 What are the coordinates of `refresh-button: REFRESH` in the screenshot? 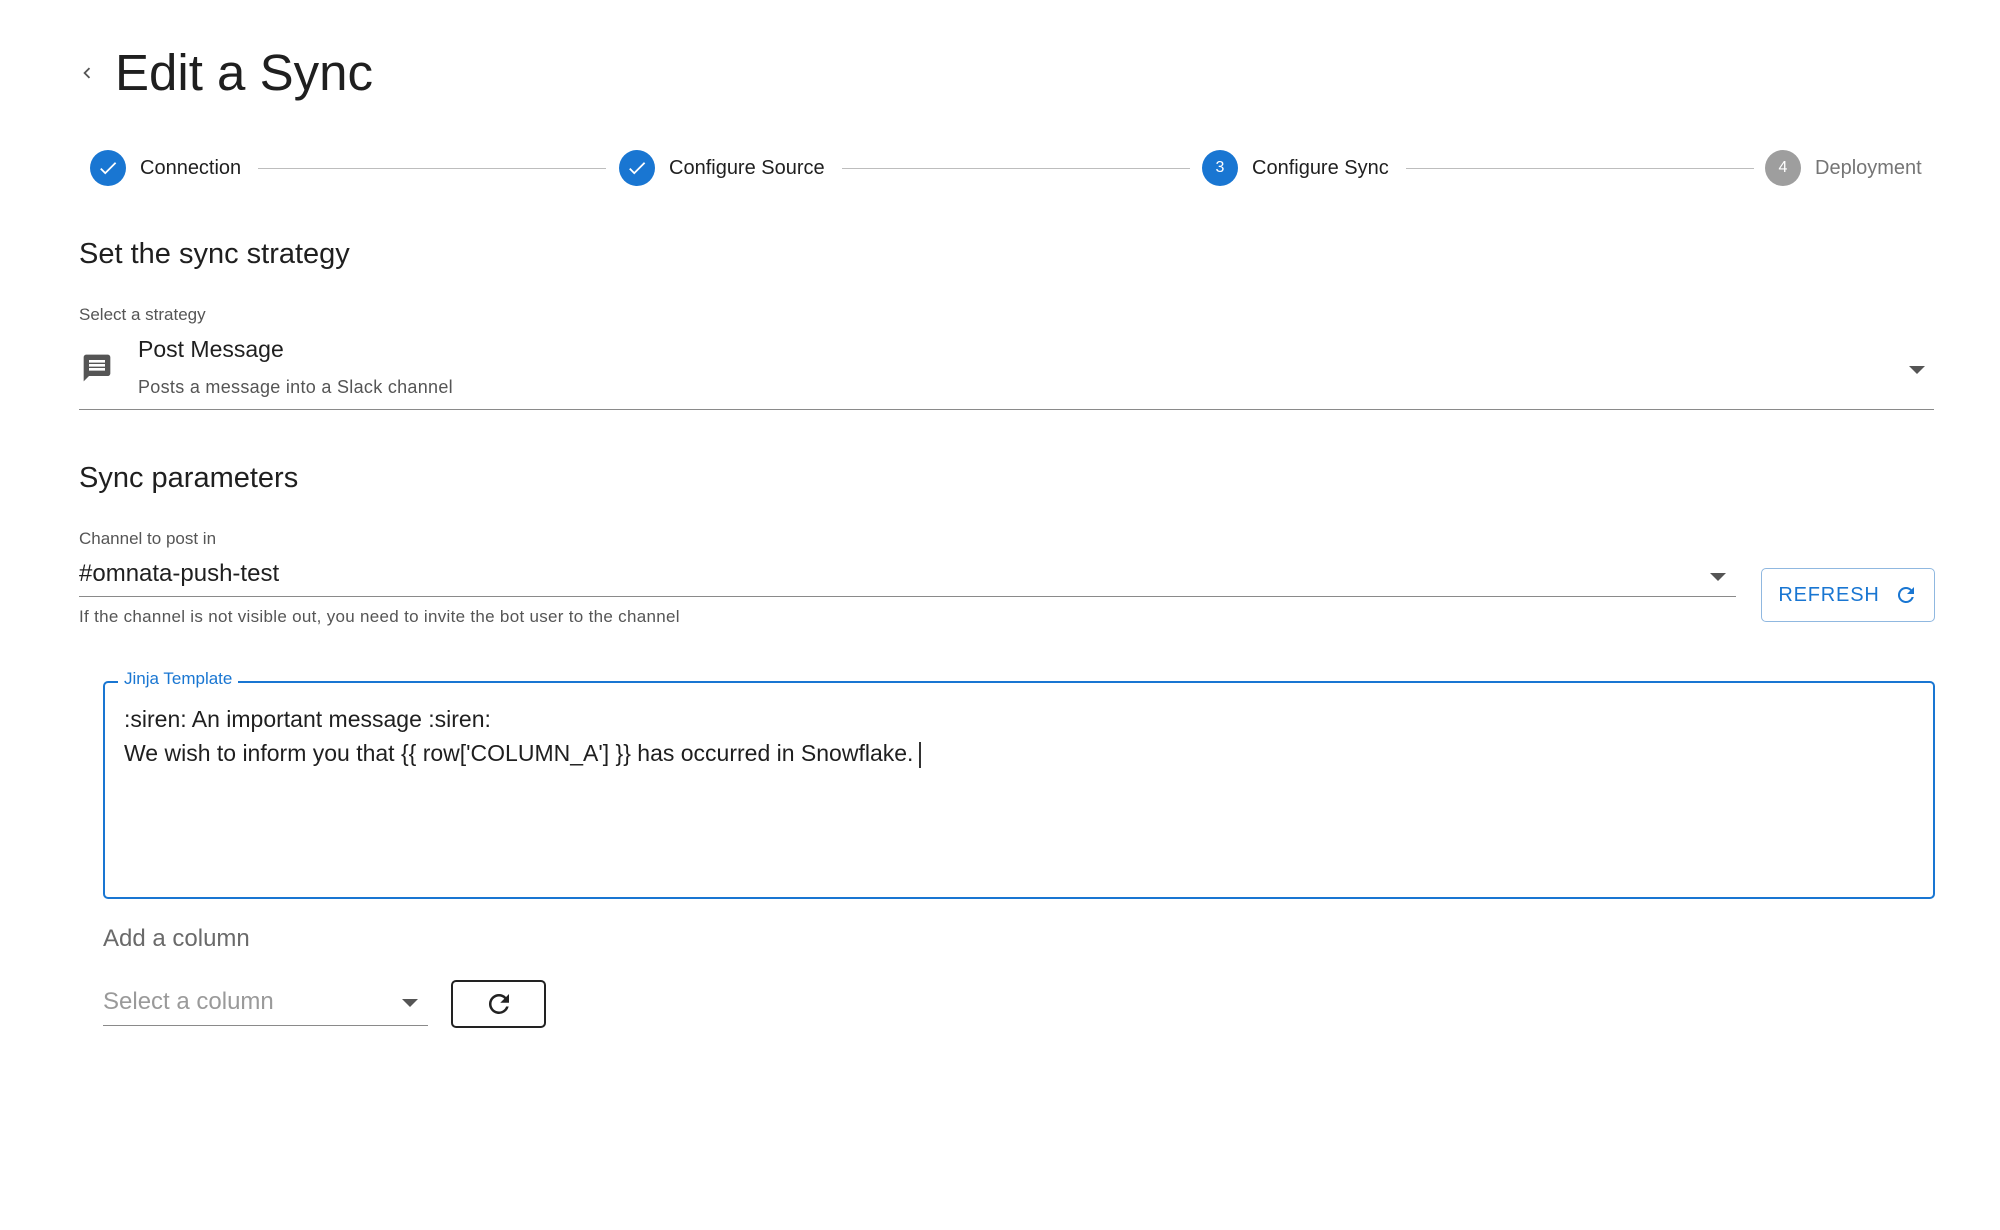 It's located at (1848, 595).